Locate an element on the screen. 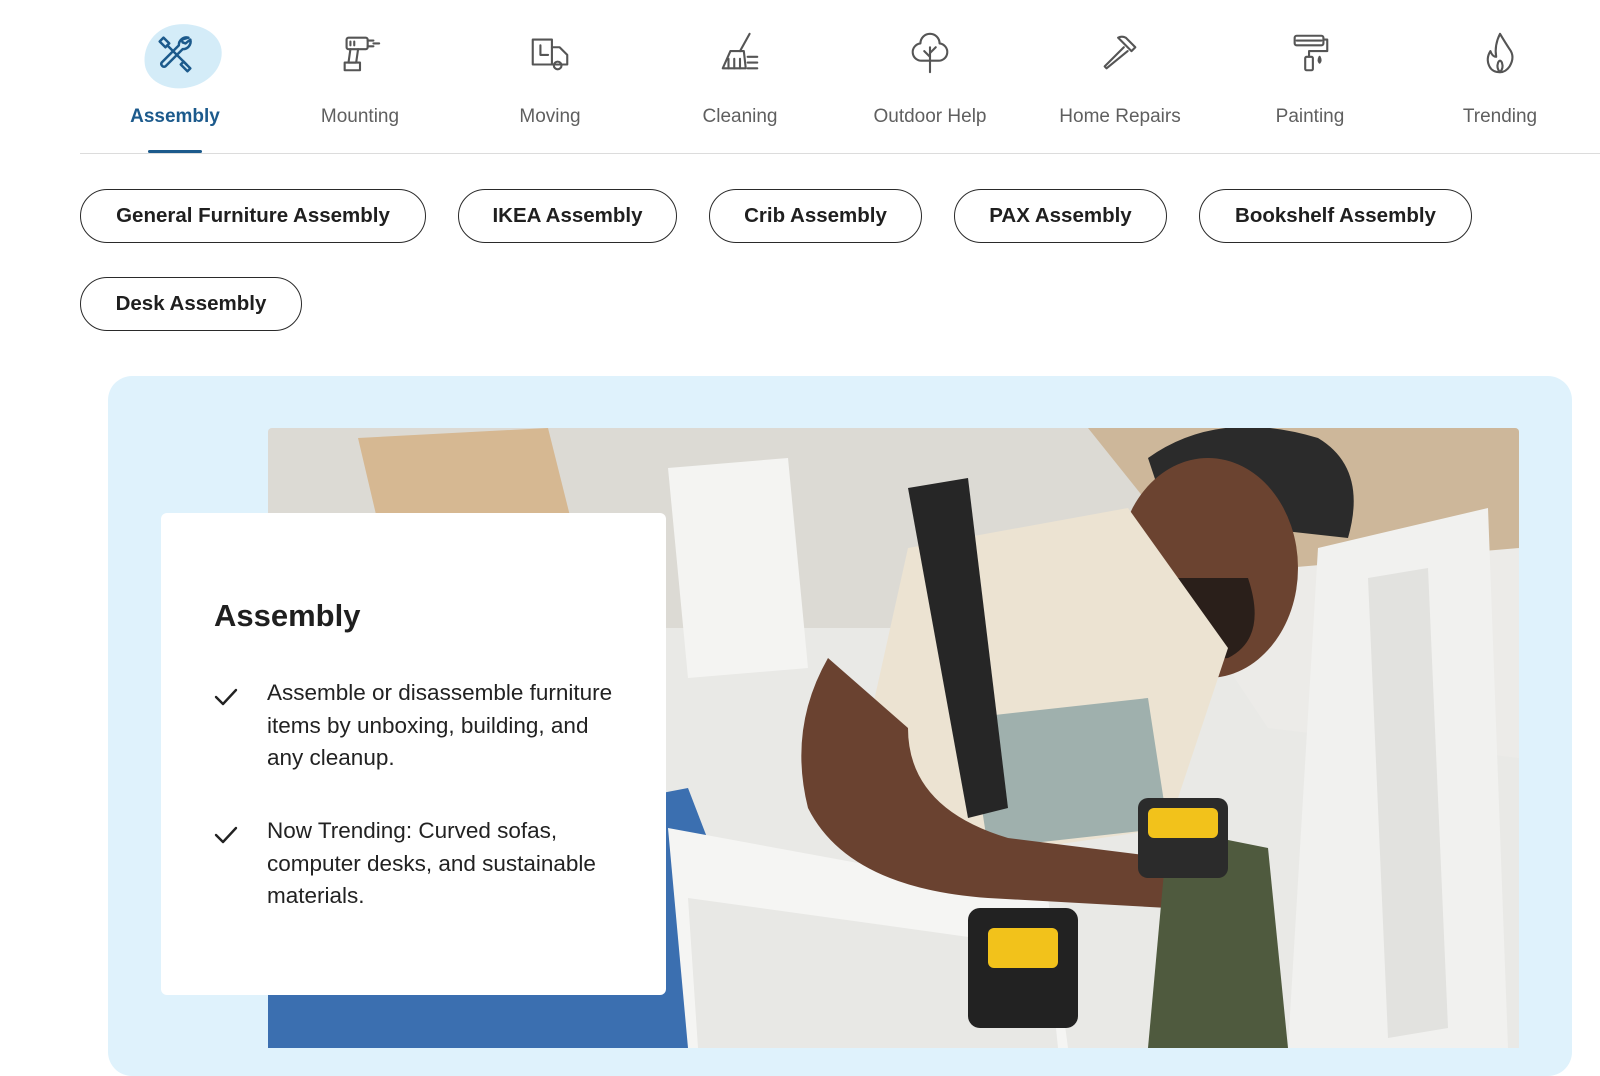 This screenshot has width=1600, height=1076. tab-mounting: Mounting is located at coordinates (360, 77).